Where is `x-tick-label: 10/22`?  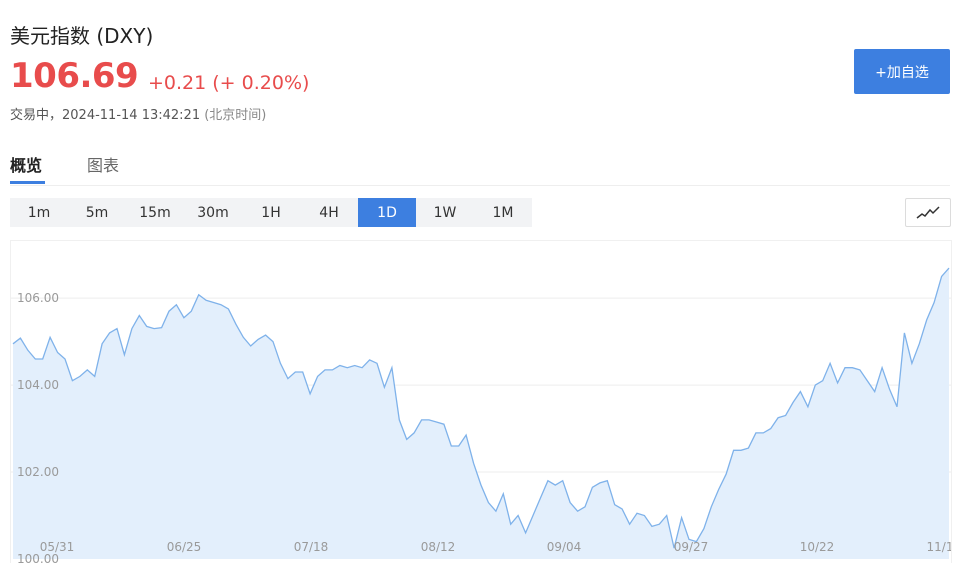 x-tick-label: 10/22 is located at coordinates (817, 547).